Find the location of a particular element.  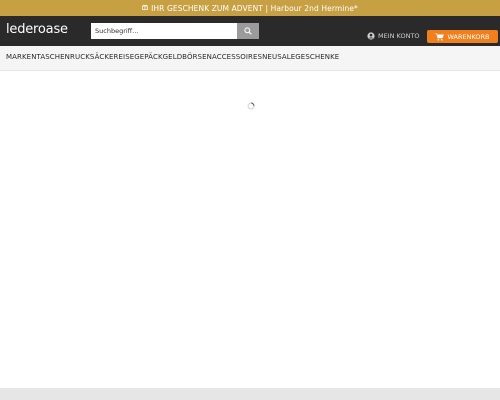

account-link: MEIN KONTO is located at coordinates (393, 36).